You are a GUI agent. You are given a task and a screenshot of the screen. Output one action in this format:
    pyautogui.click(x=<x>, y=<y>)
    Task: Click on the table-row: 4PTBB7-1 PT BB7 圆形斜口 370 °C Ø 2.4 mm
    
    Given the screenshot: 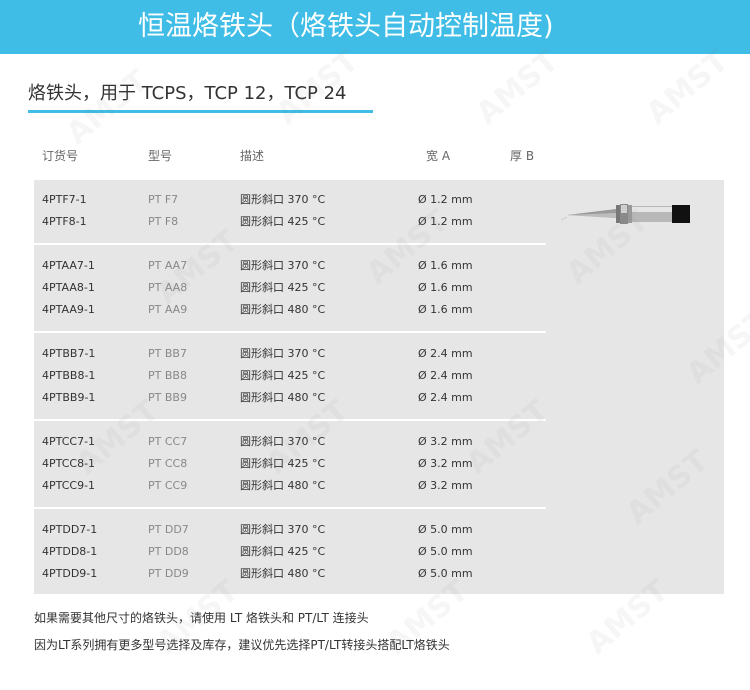 What is the action you would take?
    pyautogui.click(x=290, y=354)
    